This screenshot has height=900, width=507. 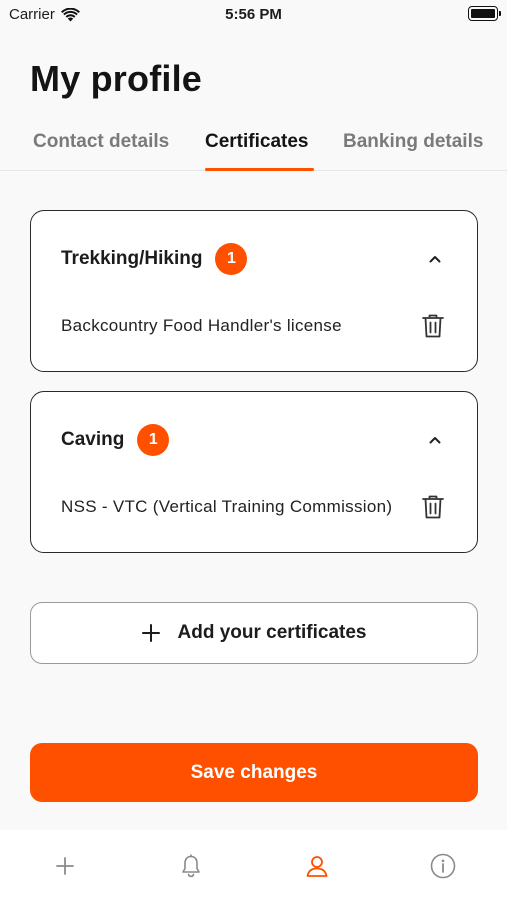 What do you see at coordinates (191, 866) in the screenshot?
I see `nav-bell-icon` at bounding box center [191, 866].